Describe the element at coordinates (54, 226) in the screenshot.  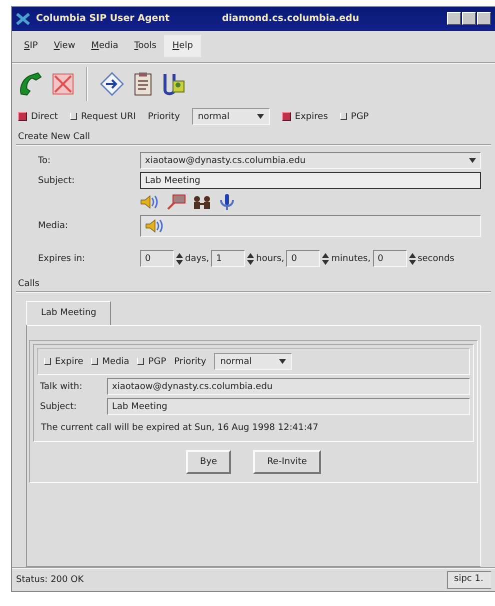
I see `media-label: Media:` at that location.